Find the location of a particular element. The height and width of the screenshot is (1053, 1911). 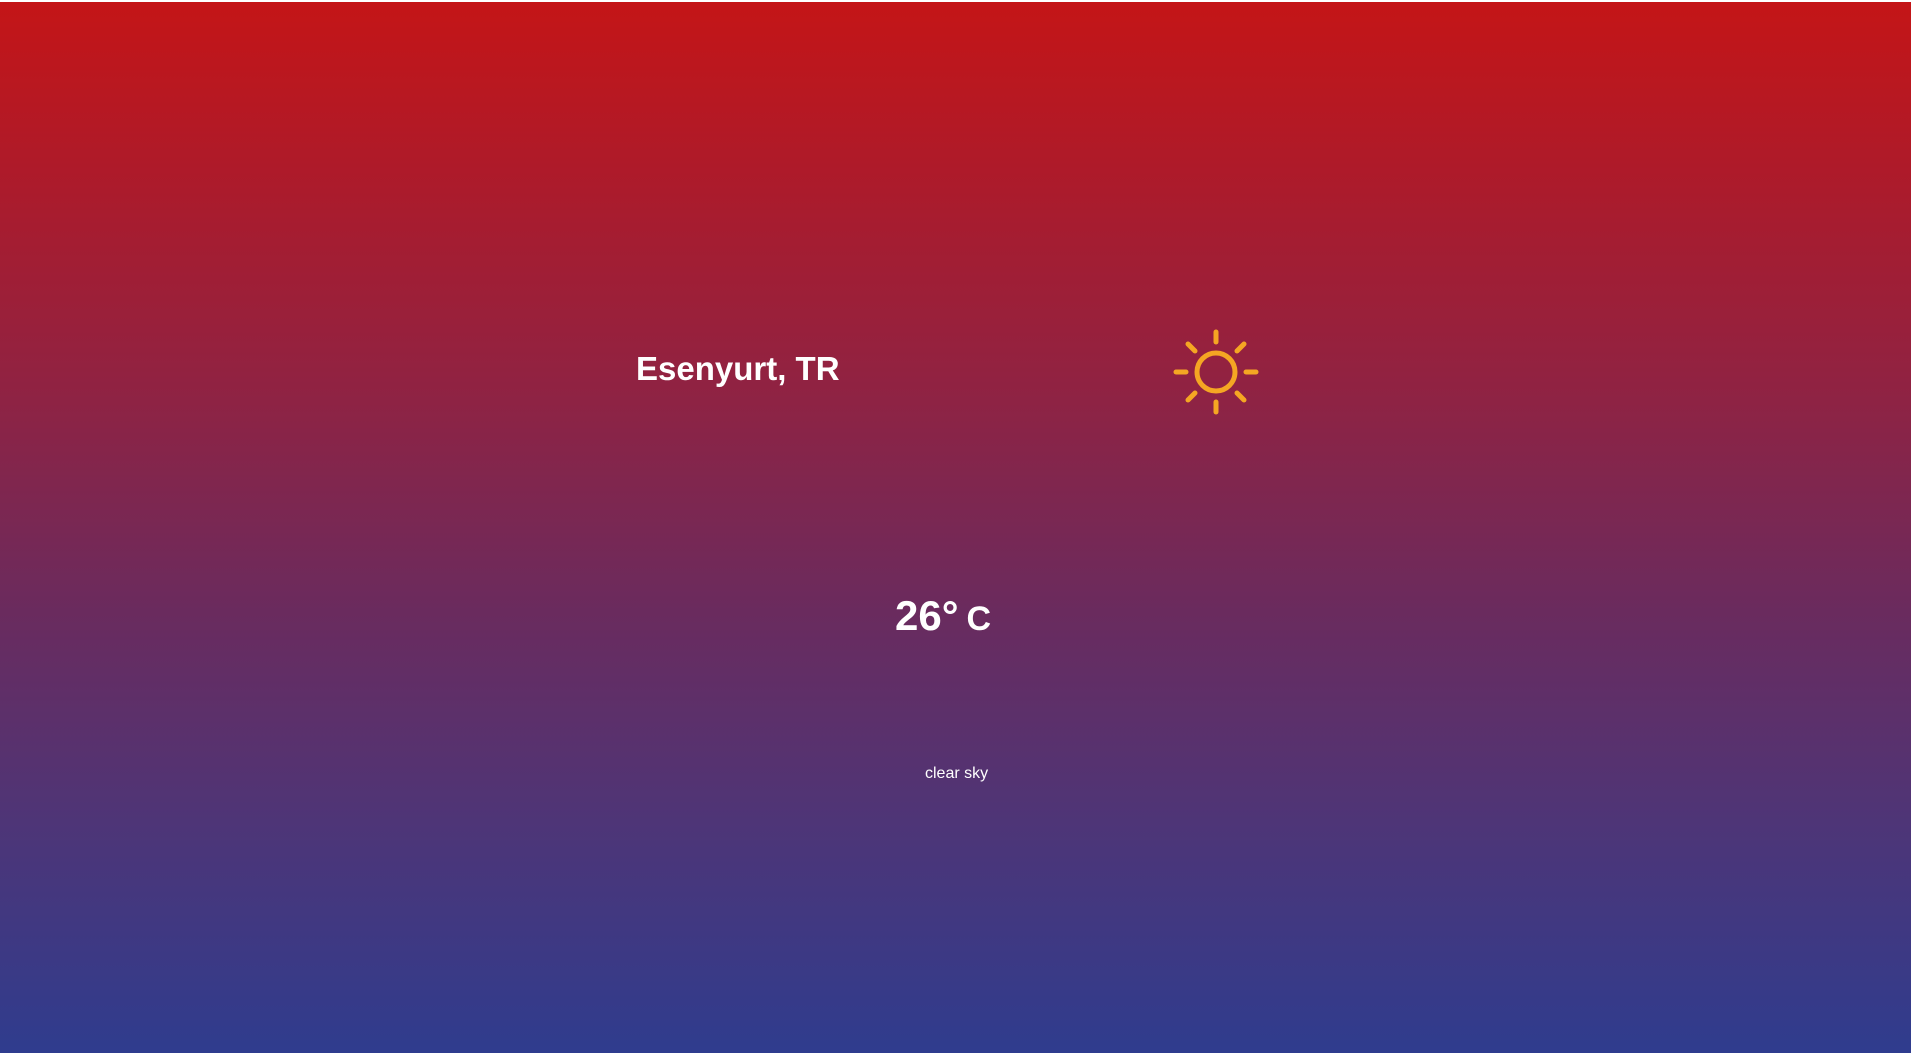

temperature-value: 26° is located at coordinates (927, 615).